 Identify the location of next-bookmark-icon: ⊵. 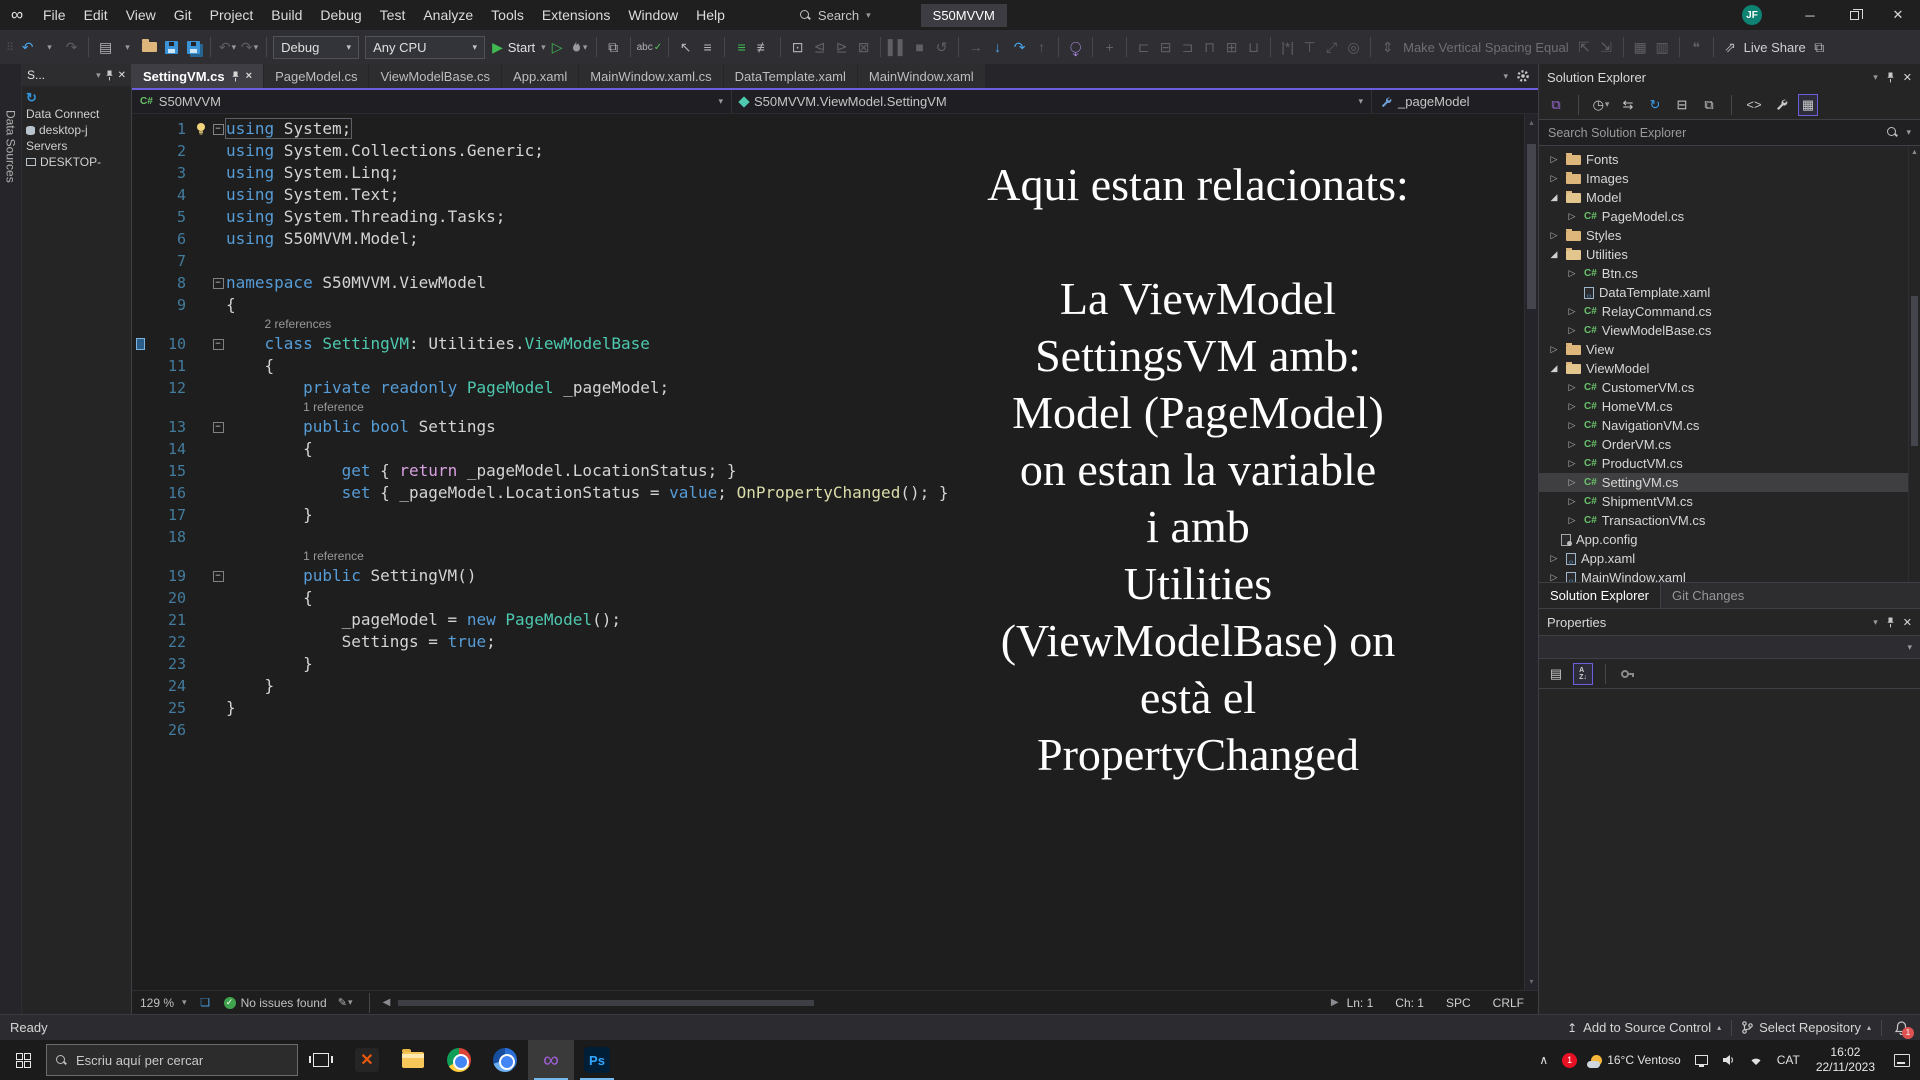
(841, 47).